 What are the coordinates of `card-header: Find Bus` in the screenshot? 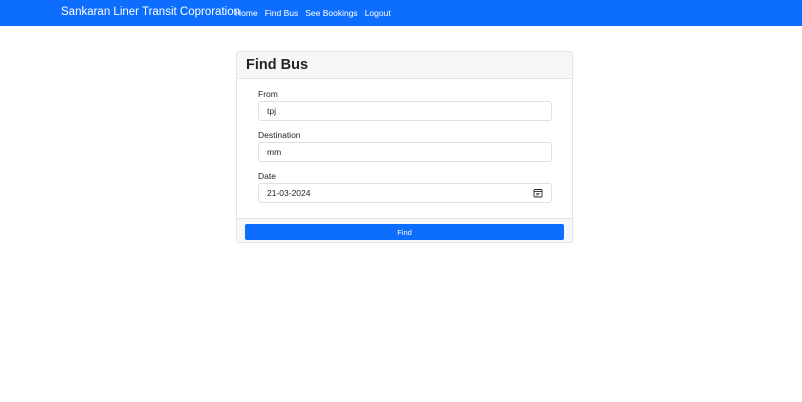 It's located at (404, 65).